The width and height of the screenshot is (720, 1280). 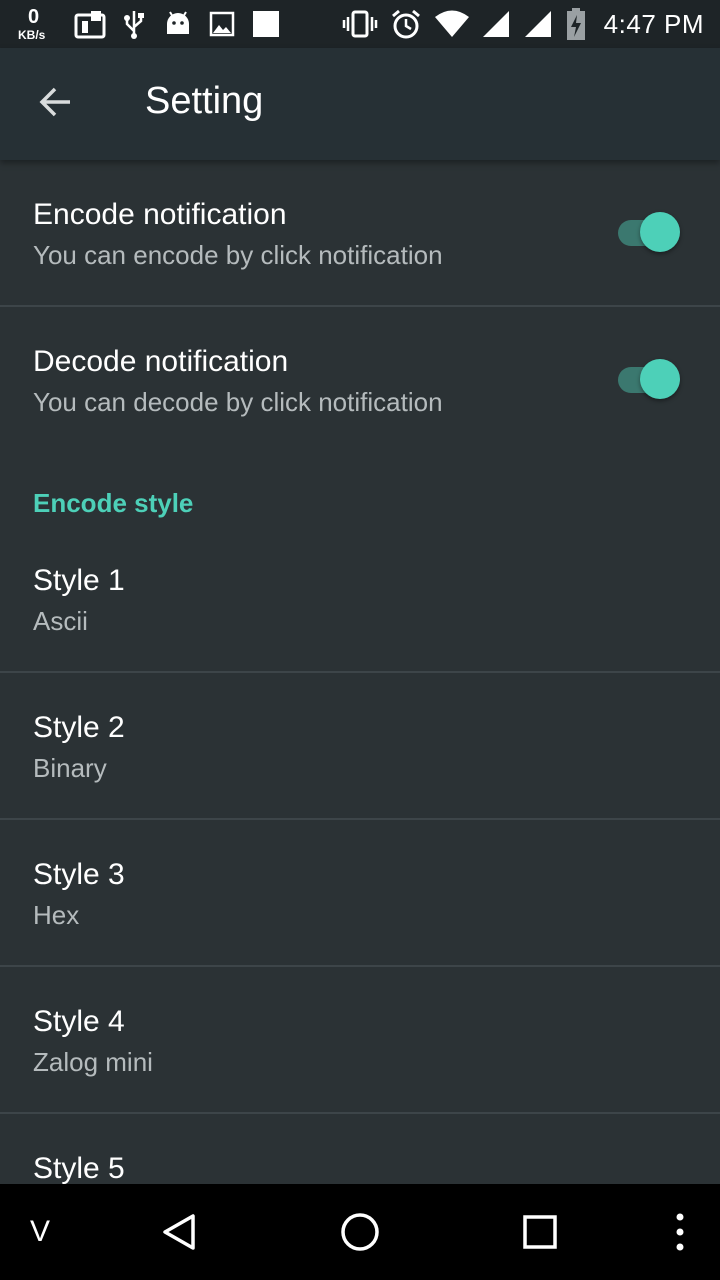 I want to click on section-header-encode-style: Encode style, so click(x=113, y=503).